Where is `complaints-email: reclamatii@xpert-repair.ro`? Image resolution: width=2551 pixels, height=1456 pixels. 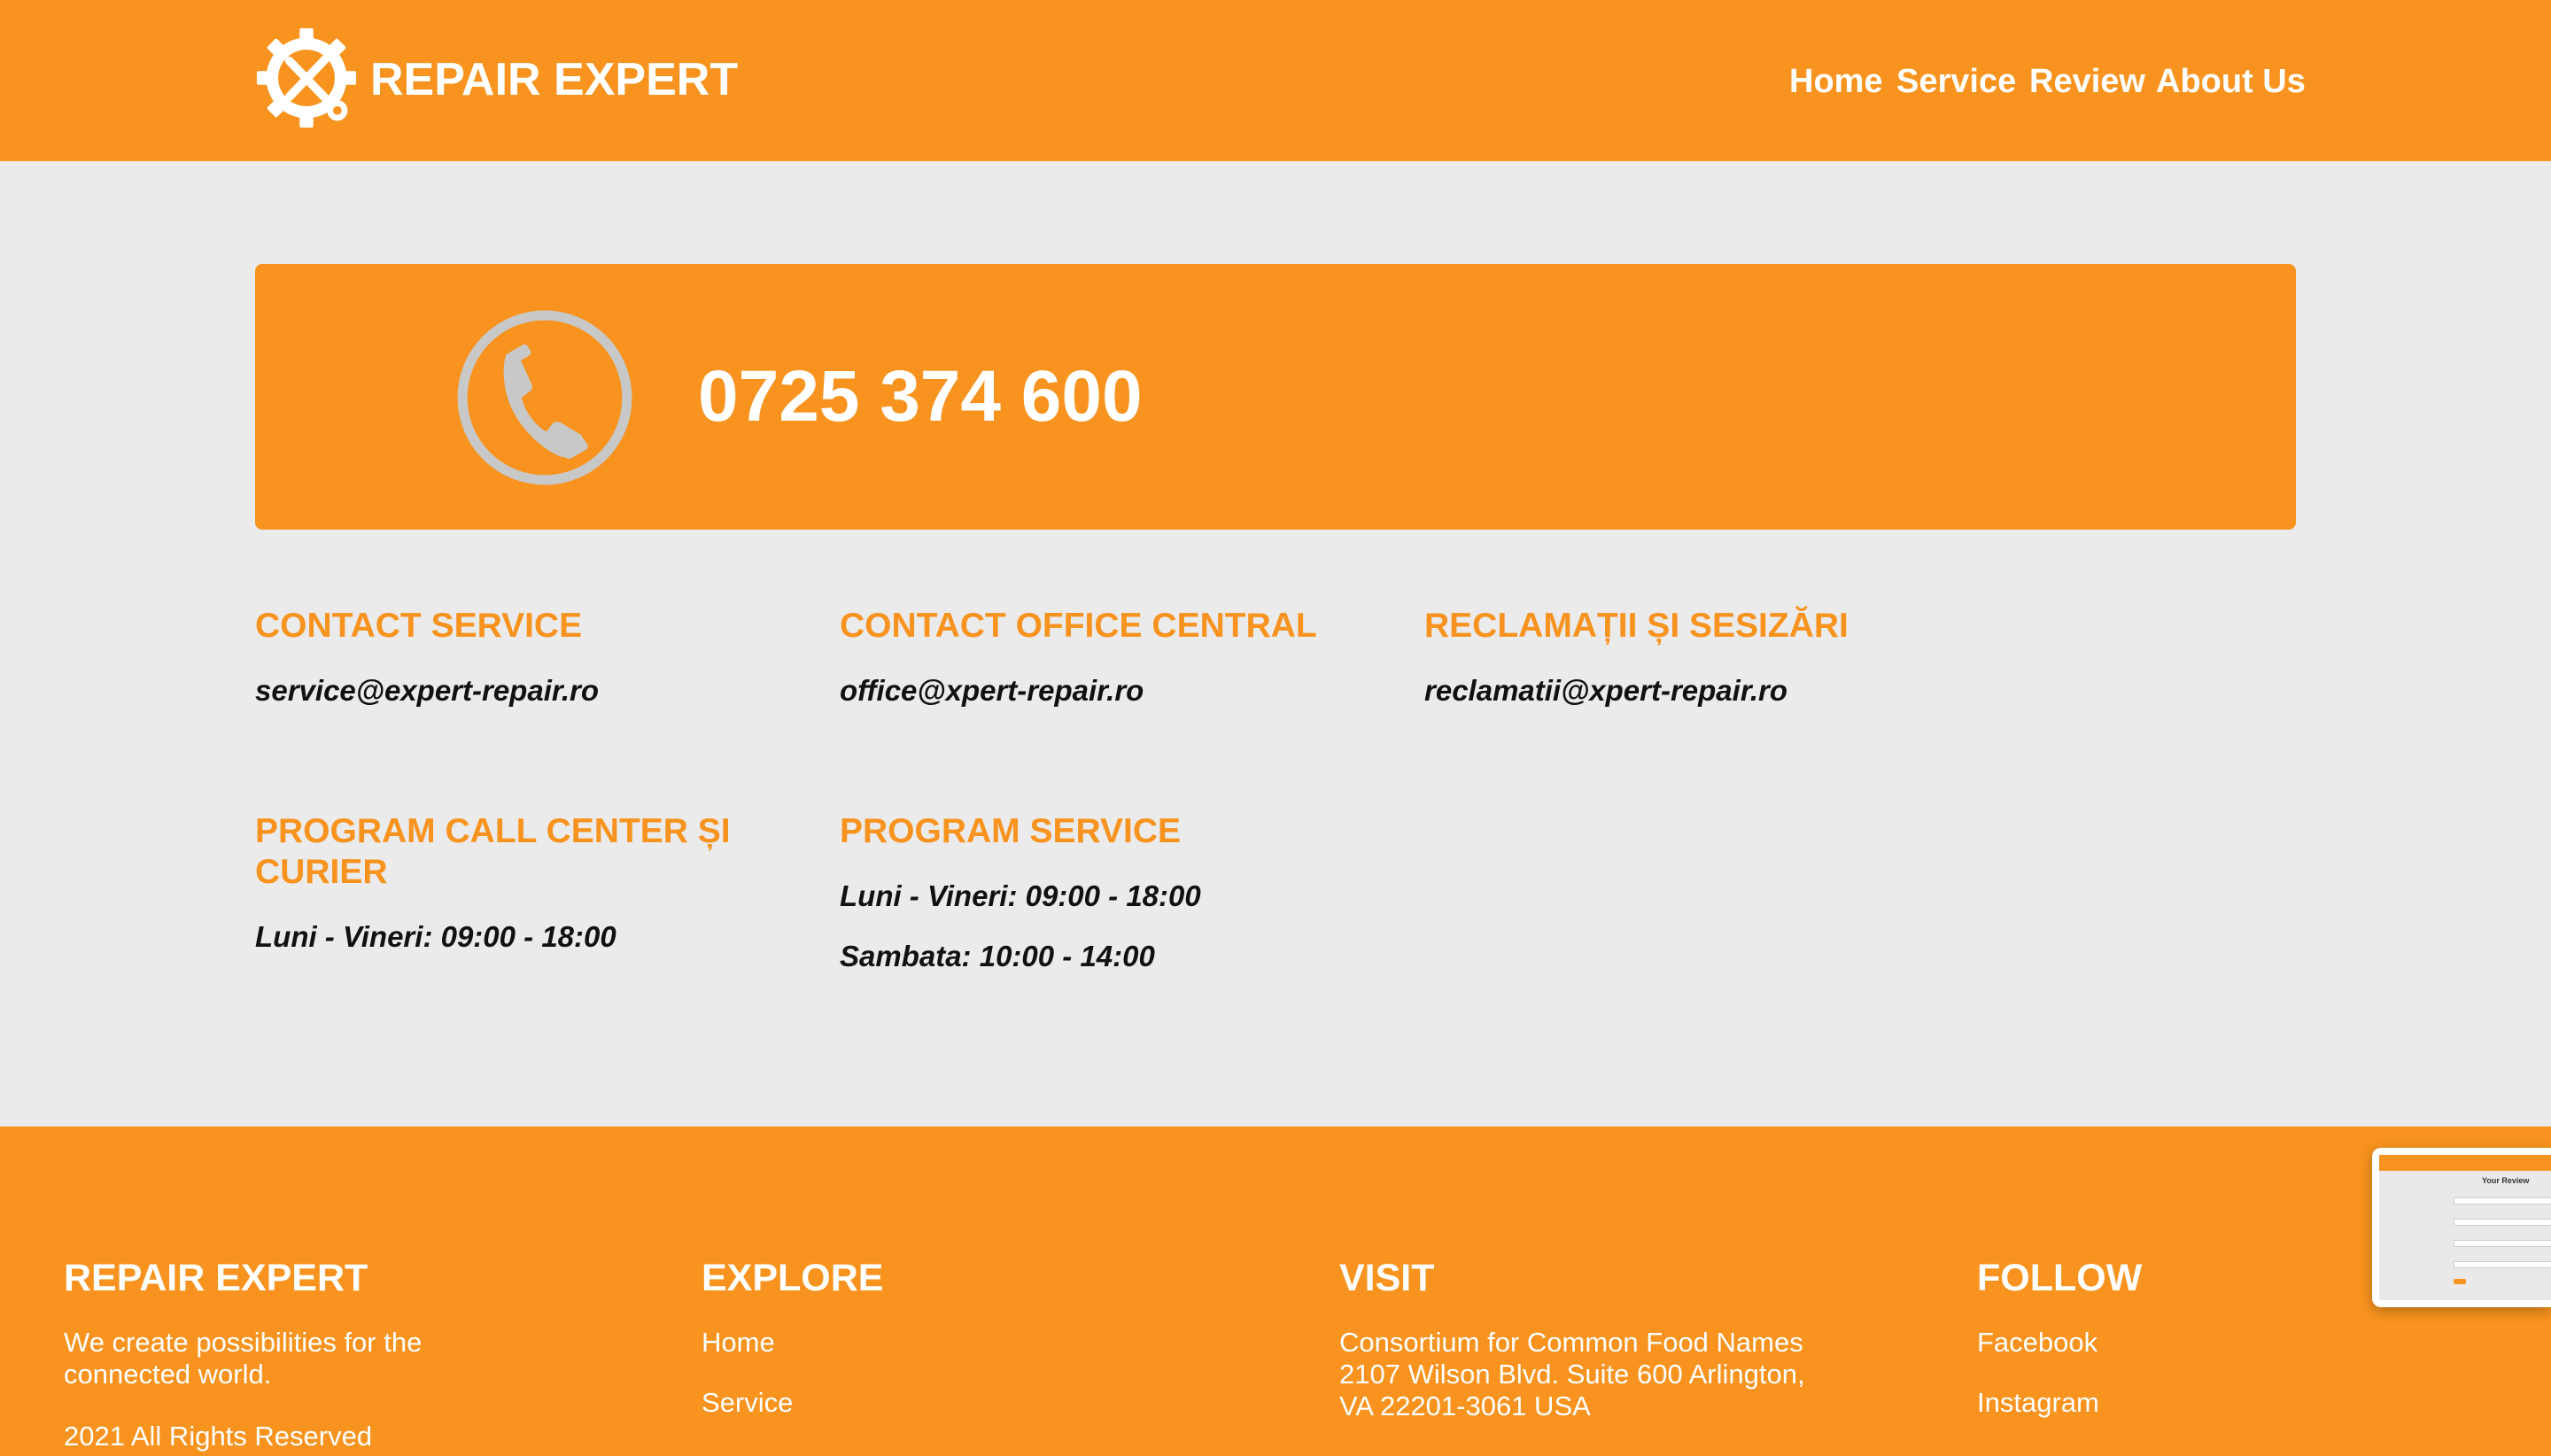
complaints-email: reclamatii@xpert-repair.ro is located at coordinates (1606, 691).